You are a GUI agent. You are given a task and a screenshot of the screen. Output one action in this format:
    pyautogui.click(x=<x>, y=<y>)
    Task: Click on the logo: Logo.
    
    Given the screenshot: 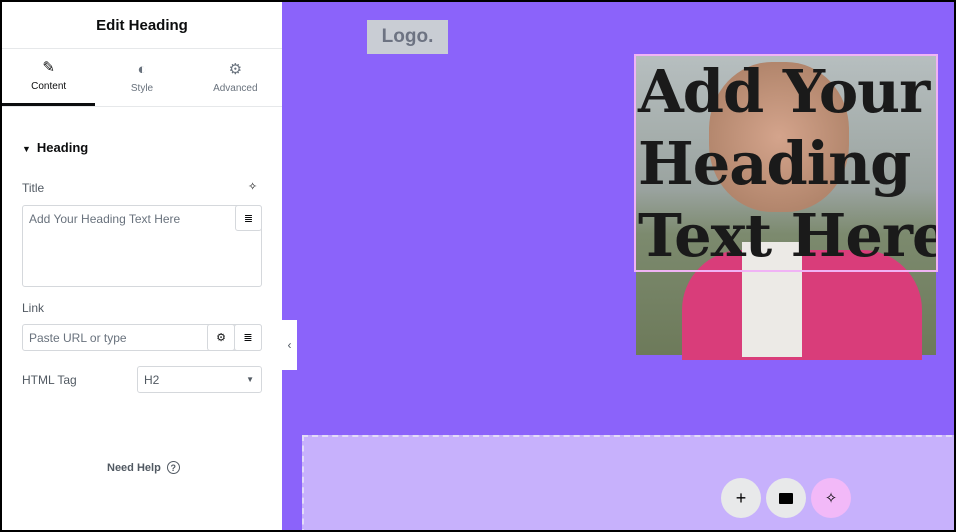 What is the action you would take?
    pyautogui.click(x=407, y=37)
    